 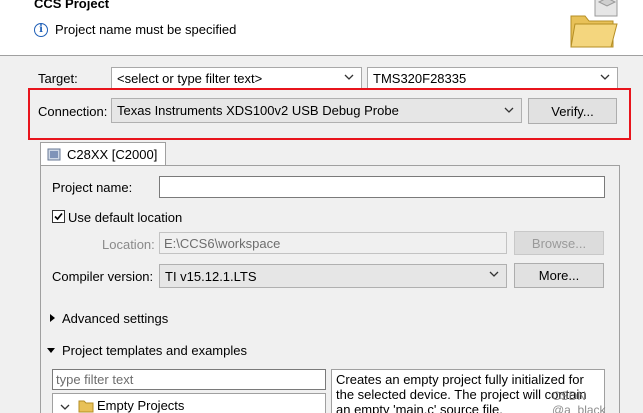 I want to click on target-device-value: TMS320F28335, so click(x=420, y=78).